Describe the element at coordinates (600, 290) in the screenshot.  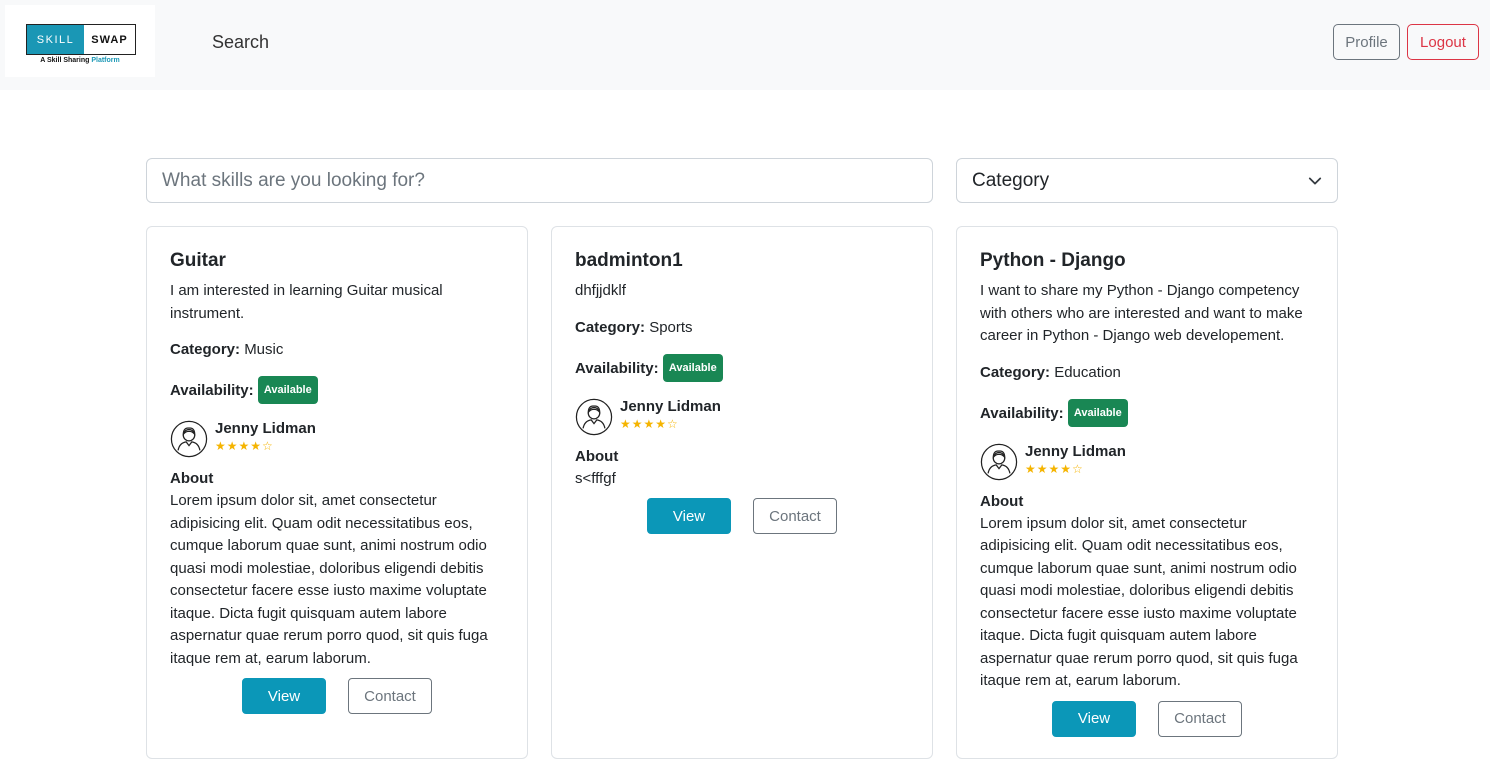
I see `skill-card-description: dhfjjdklf` at that location.